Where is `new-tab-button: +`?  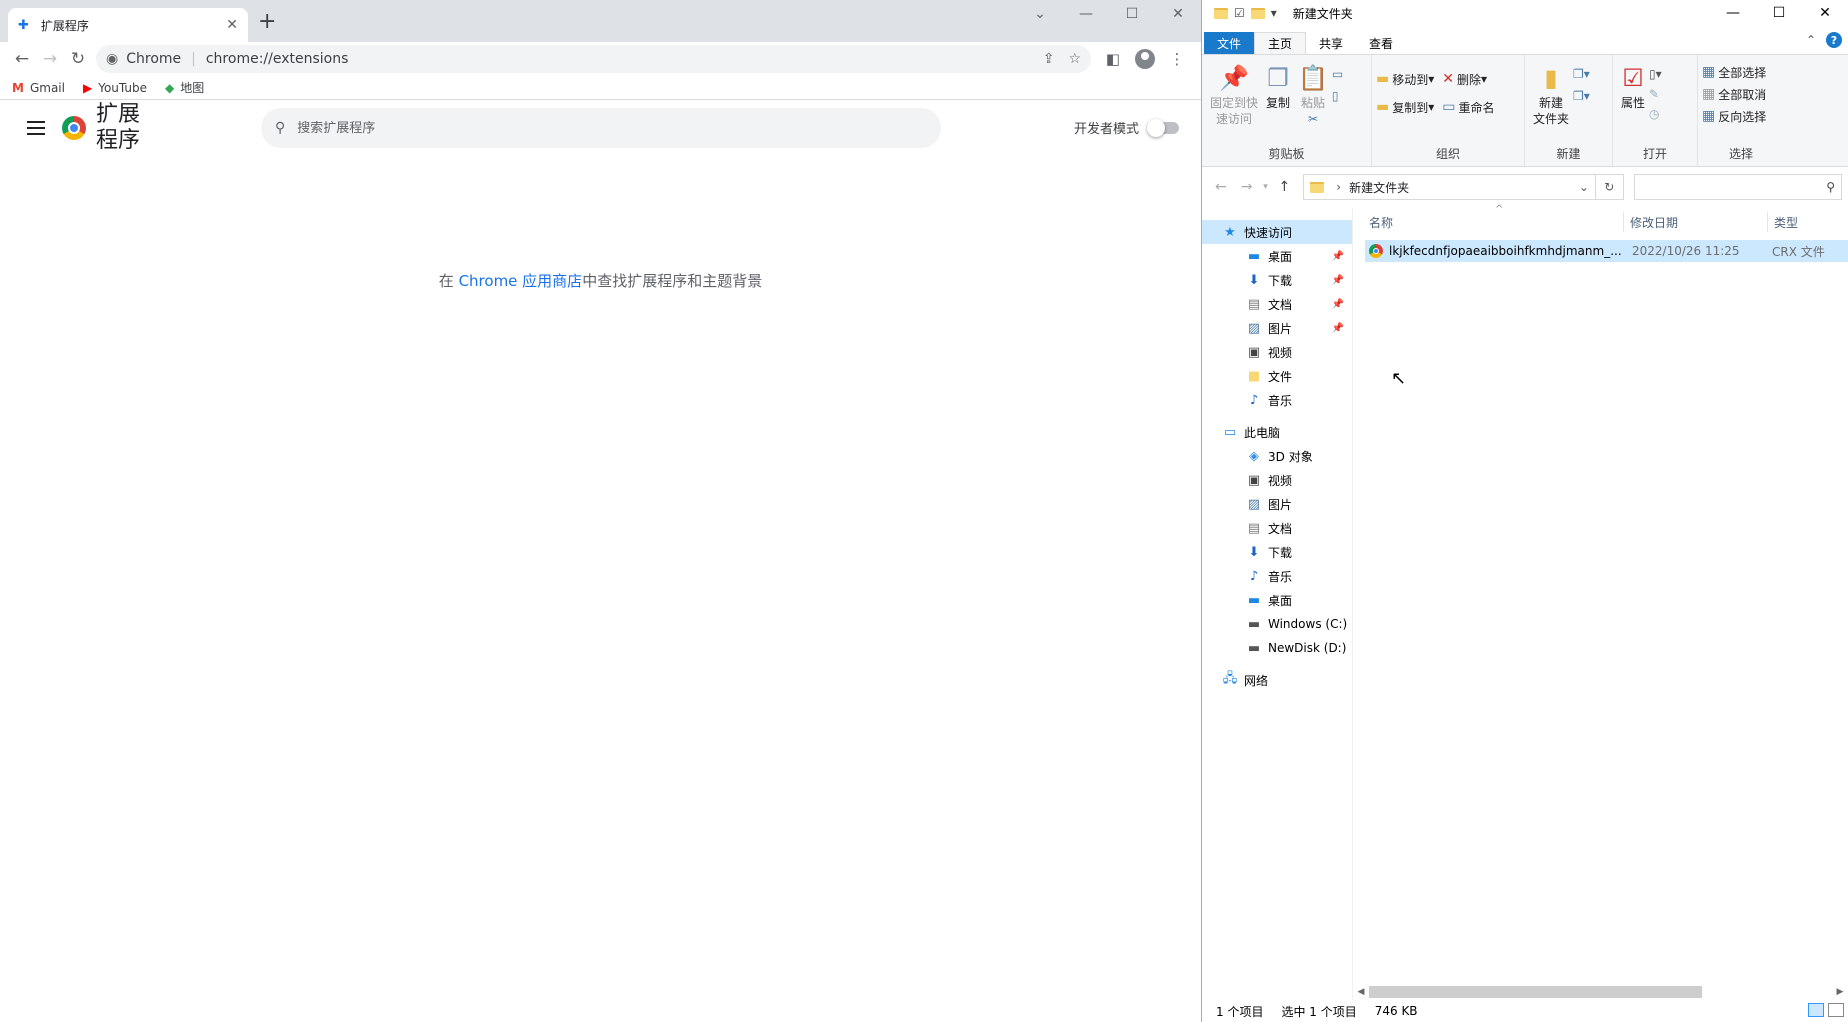 new-tab-button: + is located at coordinates (267, 22).